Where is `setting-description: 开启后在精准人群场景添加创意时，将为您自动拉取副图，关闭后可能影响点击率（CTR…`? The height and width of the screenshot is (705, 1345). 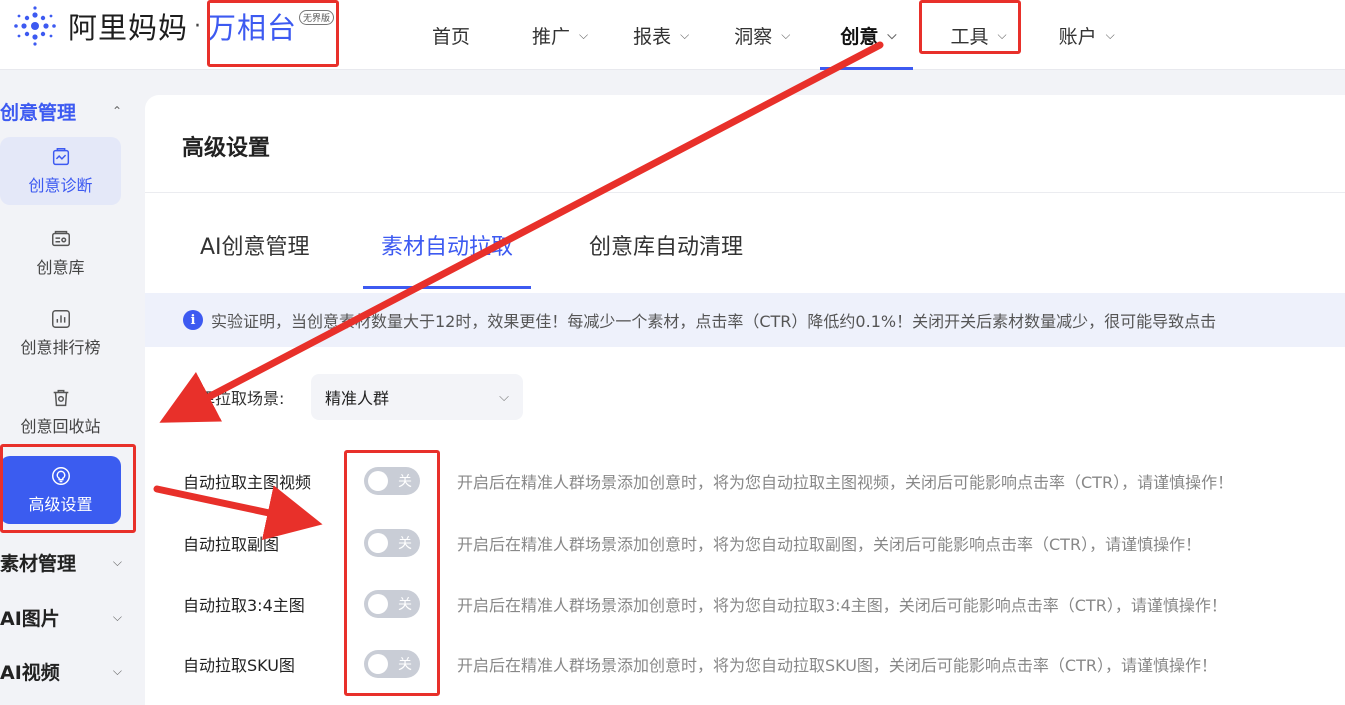 setting-description: 开启后在精准人群场景添加创意时，将为您自动拉取副图，关闭后可能影响点击率（CTR… is located at coordinates (829, 544).